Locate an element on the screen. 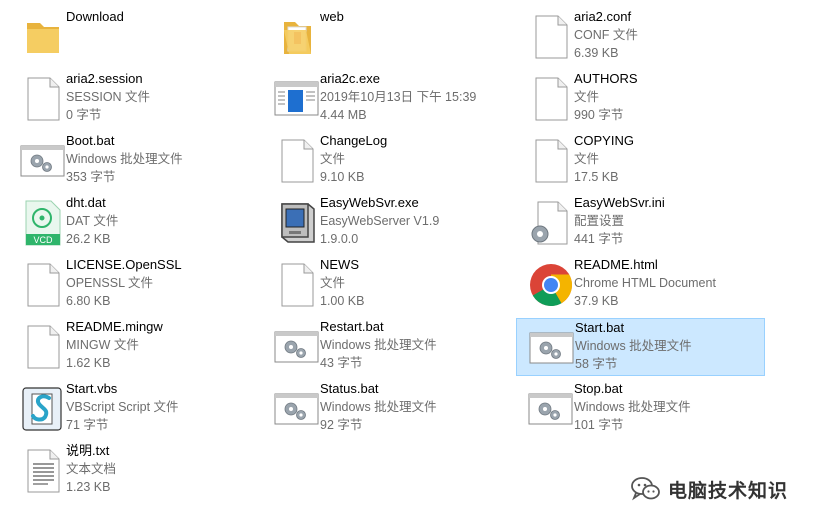 The image size is (817, 524). file-type: VBScript Script 文件 is located at coordinates (122, 407).